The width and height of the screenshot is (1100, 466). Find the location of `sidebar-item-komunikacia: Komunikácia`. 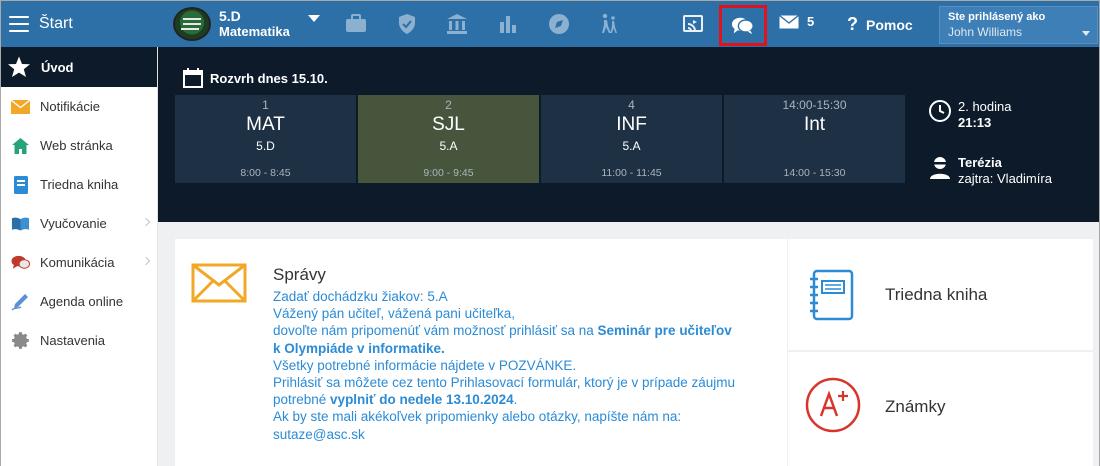

sidebar-item-komunikacia: Komunikácia is located at coordinates (79, 262).